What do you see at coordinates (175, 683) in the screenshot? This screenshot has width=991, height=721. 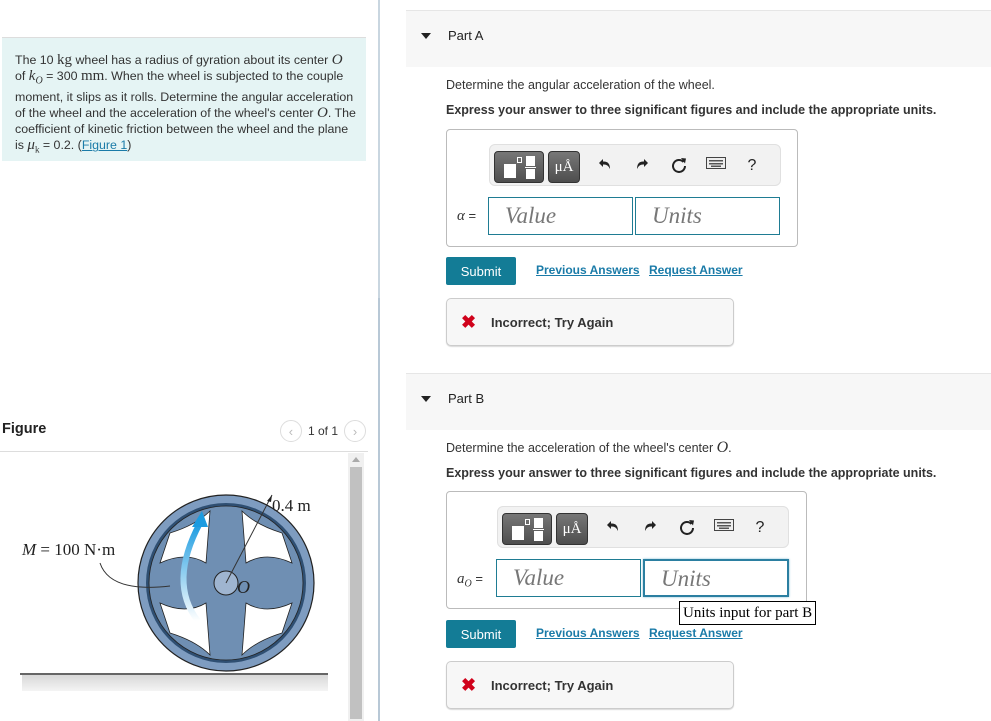 I see `ground` at bounding box center [175, 683].